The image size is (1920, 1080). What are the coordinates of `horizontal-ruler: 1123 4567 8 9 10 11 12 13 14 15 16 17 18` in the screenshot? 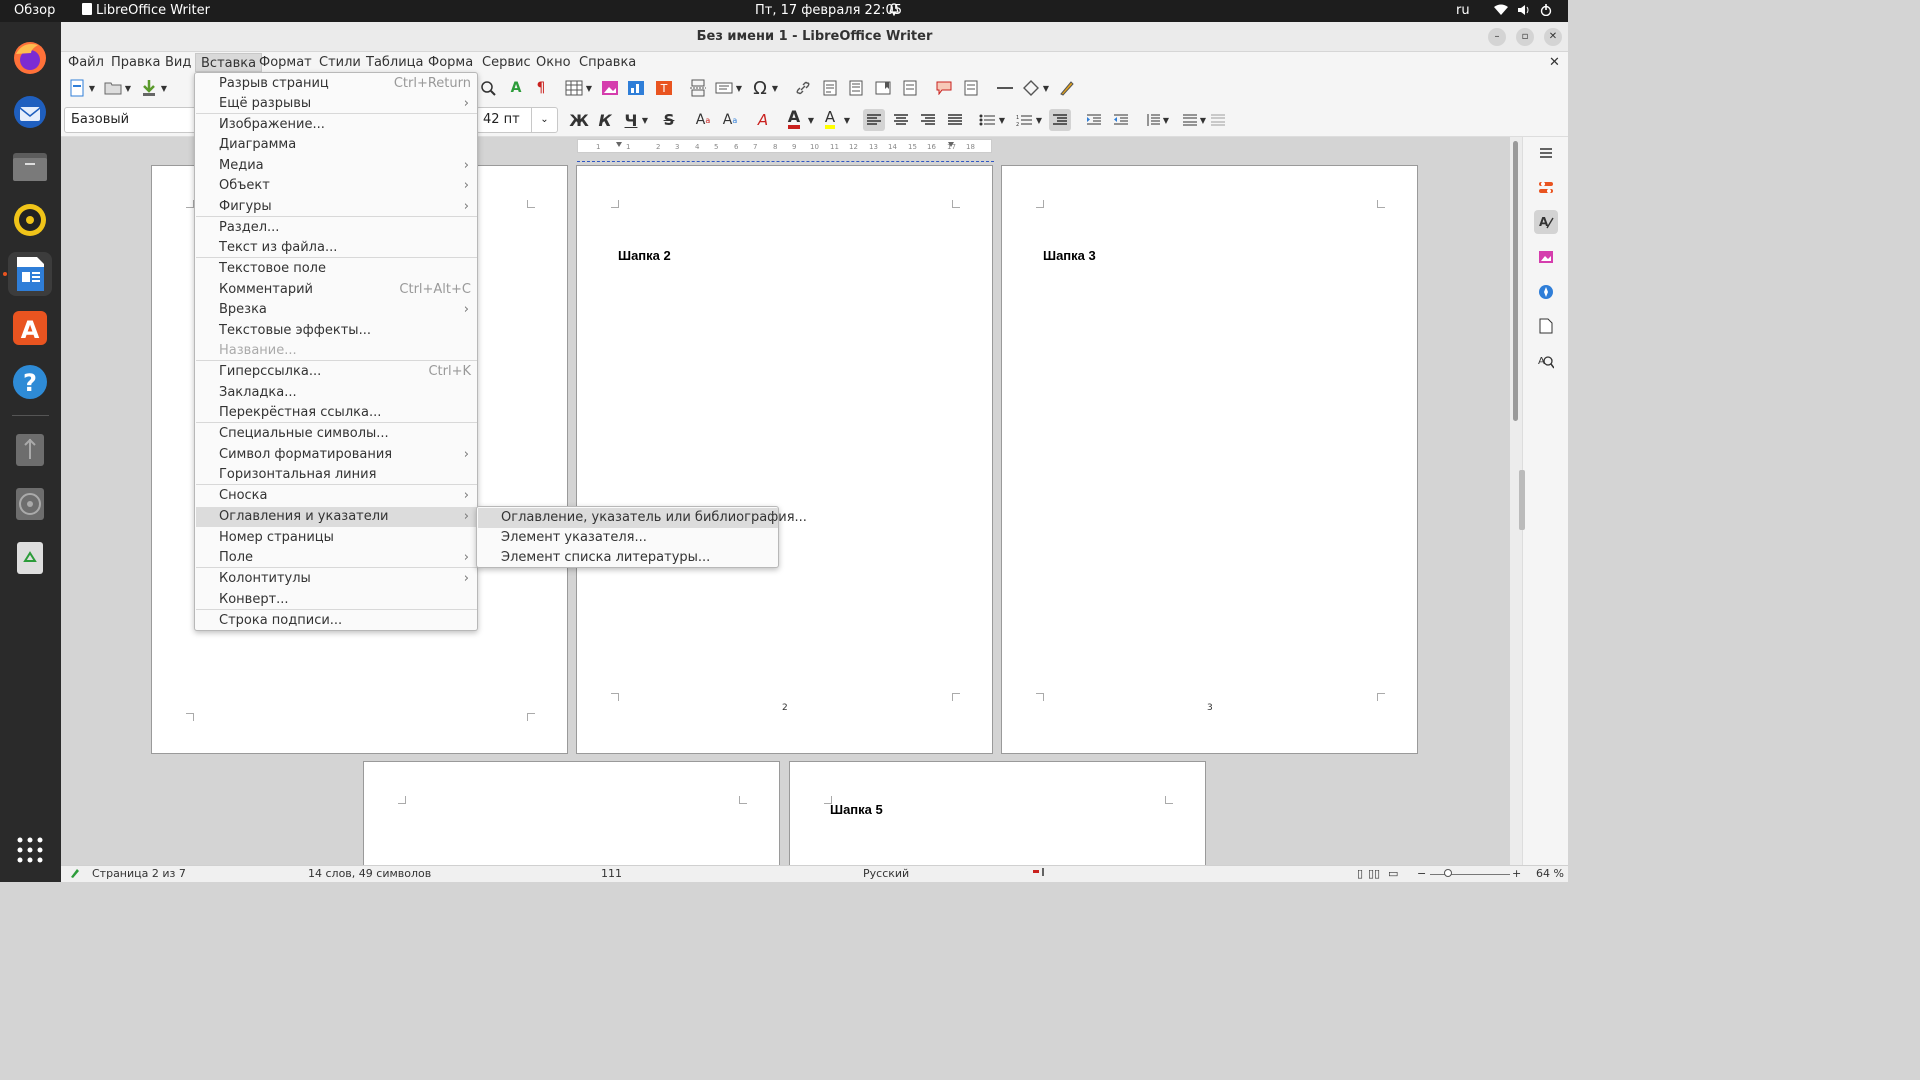 It's located at (784, 146).